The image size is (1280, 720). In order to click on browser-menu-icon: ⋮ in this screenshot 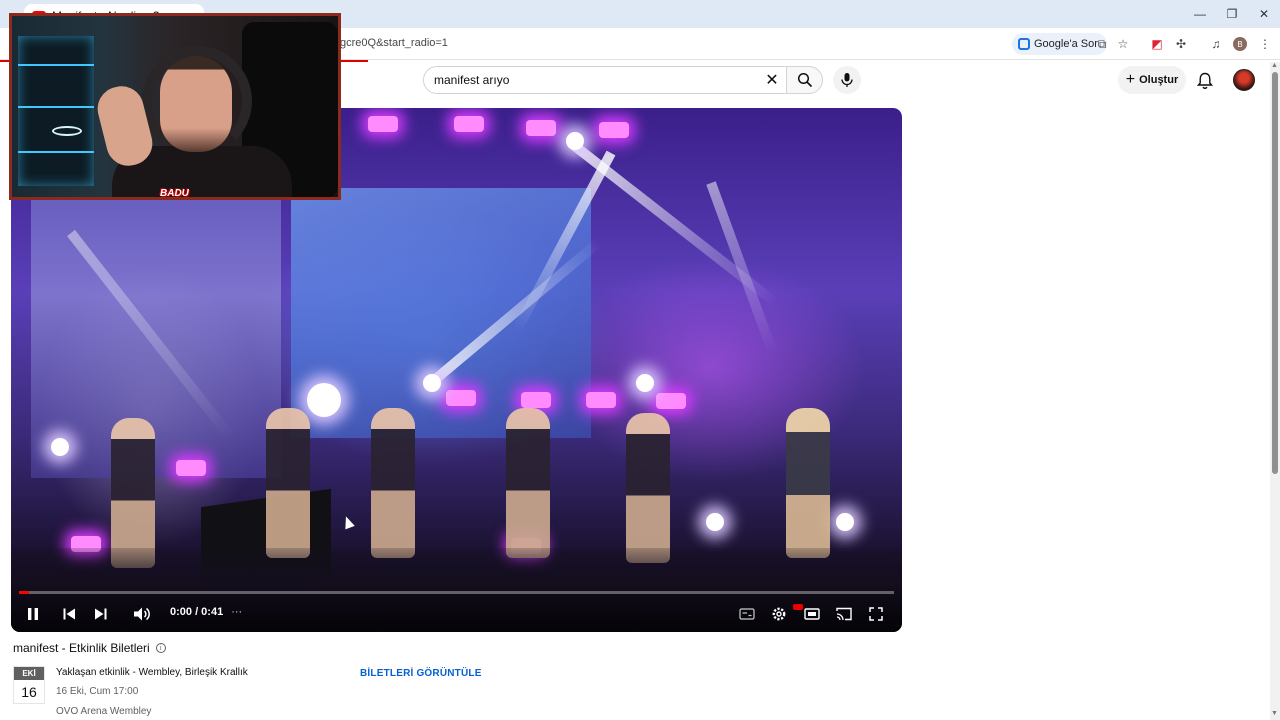, I will do `click(1265, 44)`.